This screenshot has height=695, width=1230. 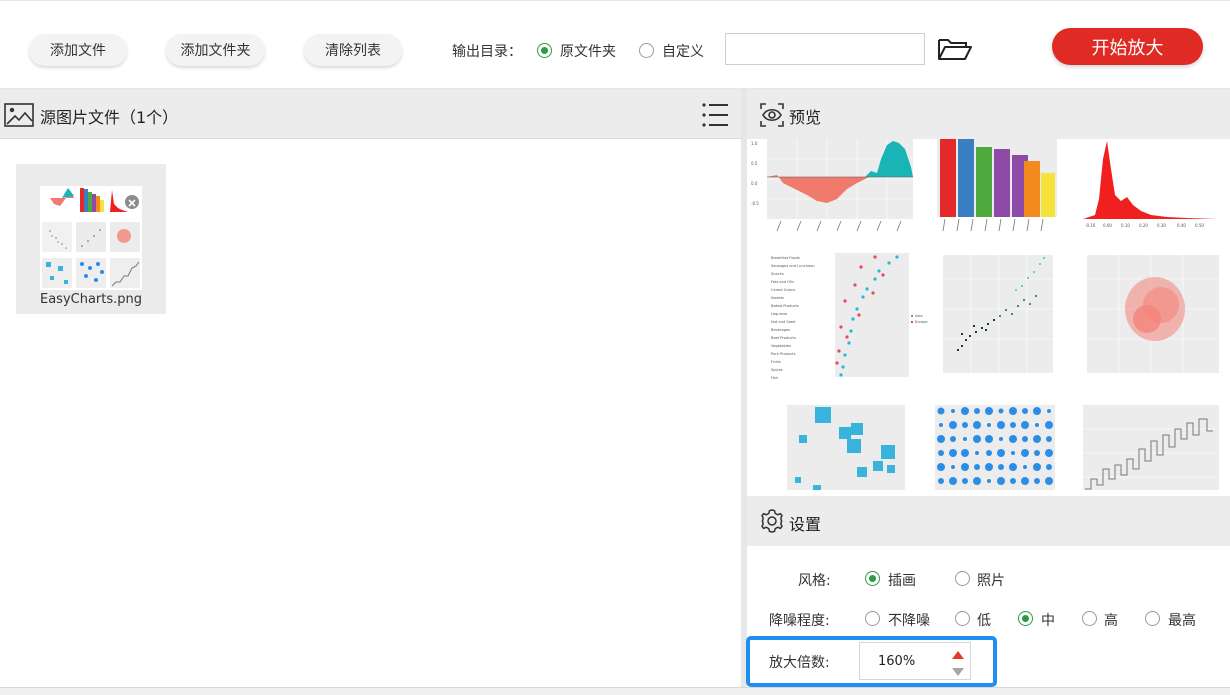 I want to click on denoise-low-radio, so click(x=962, y=618).